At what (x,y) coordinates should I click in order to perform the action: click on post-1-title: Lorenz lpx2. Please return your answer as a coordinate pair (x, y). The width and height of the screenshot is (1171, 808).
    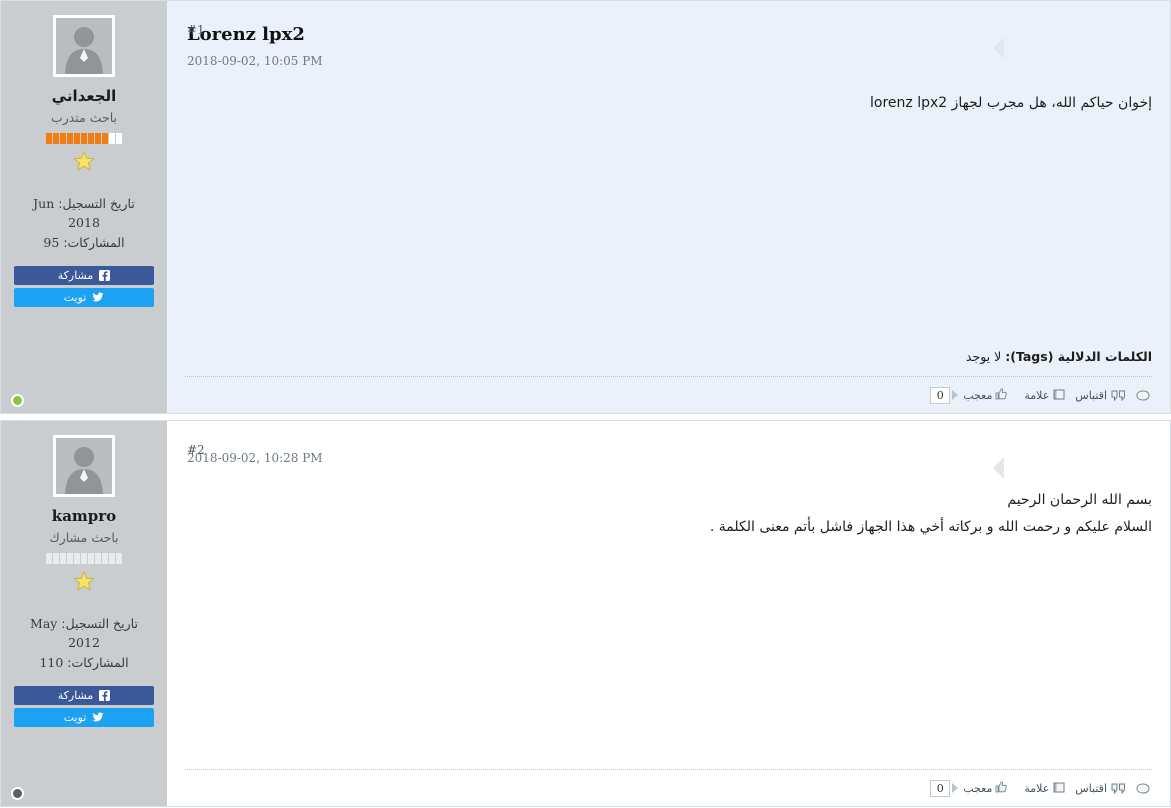
    Looking at the image, I should click on (668, 34).